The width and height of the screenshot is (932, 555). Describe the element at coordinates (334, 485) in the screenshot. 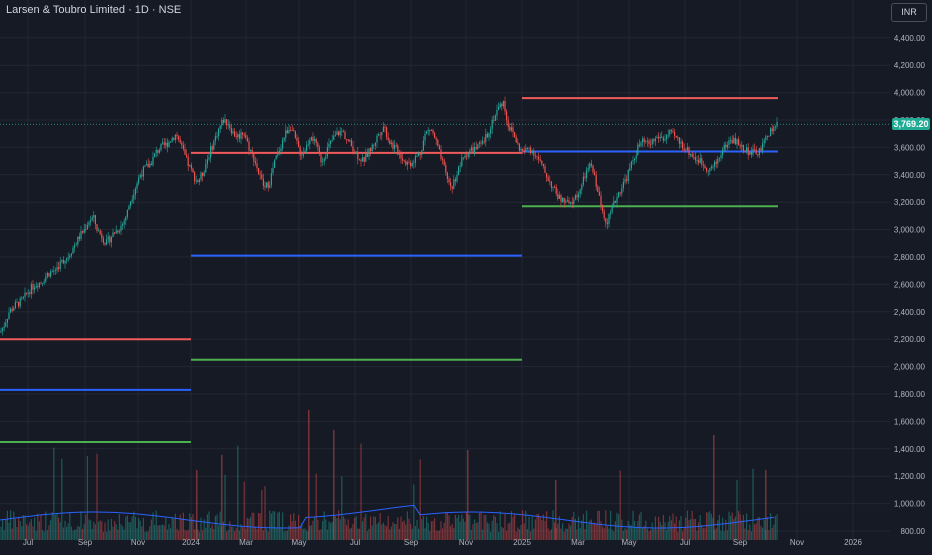

I see `volume-spike` at that location.